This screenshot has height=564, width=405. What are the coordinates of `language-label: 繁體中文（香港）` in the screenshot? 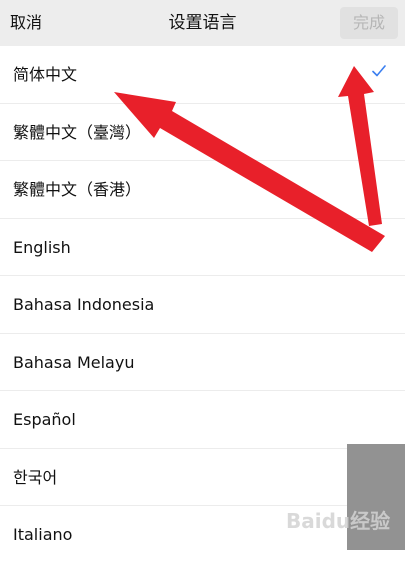 It's located at (77, 189).